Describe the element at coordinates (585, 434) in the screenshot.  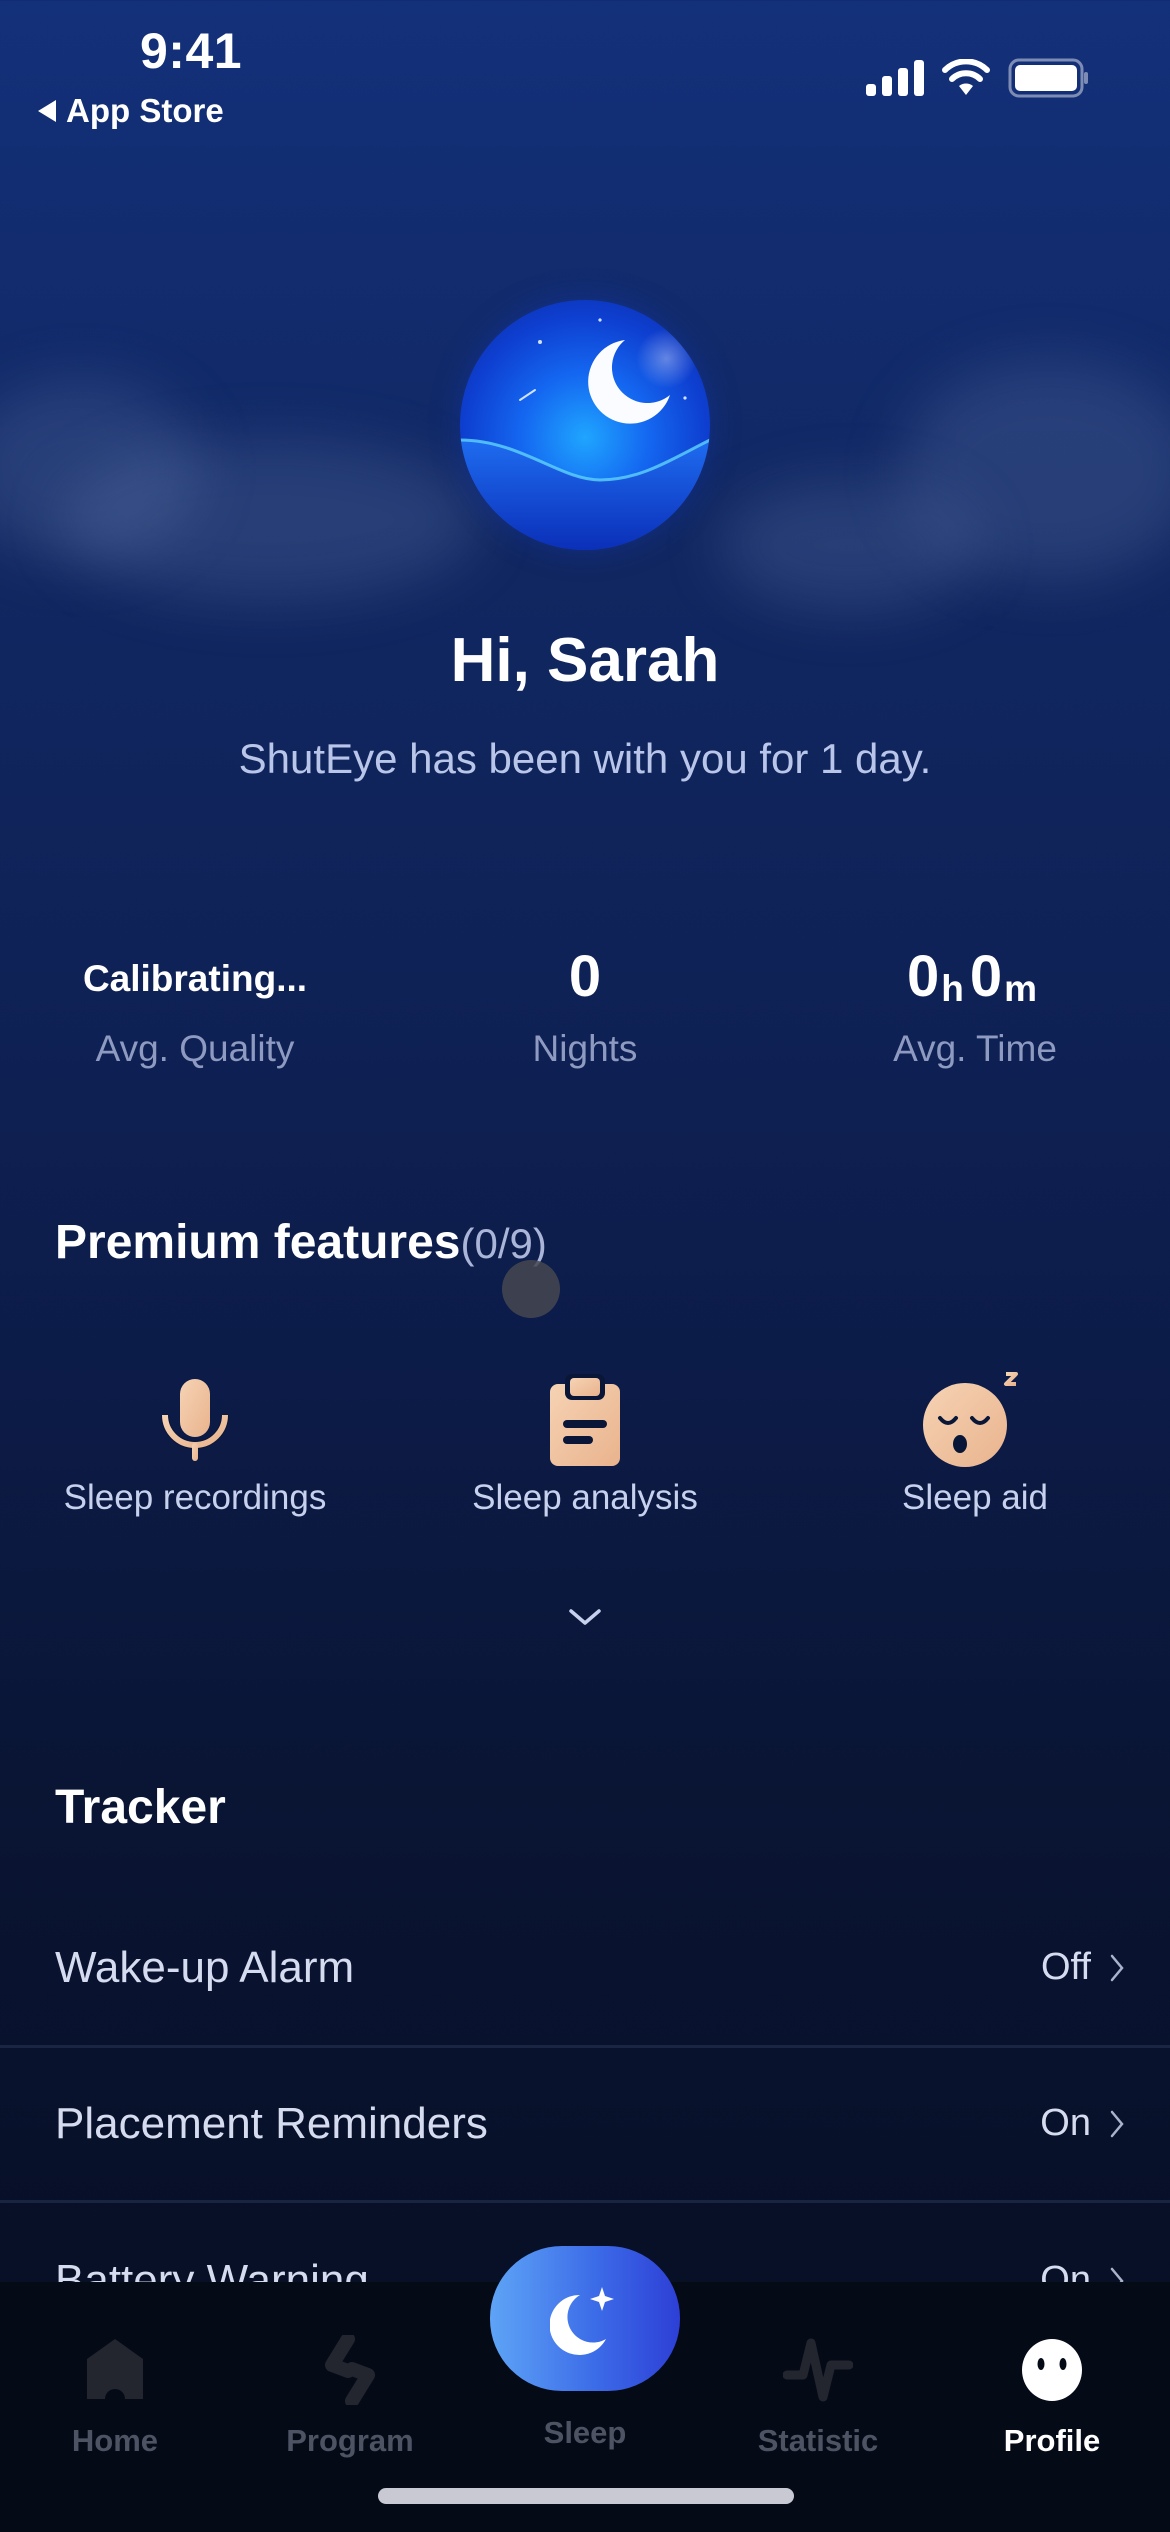
I see `moon-night-avatar-icon` at that location.